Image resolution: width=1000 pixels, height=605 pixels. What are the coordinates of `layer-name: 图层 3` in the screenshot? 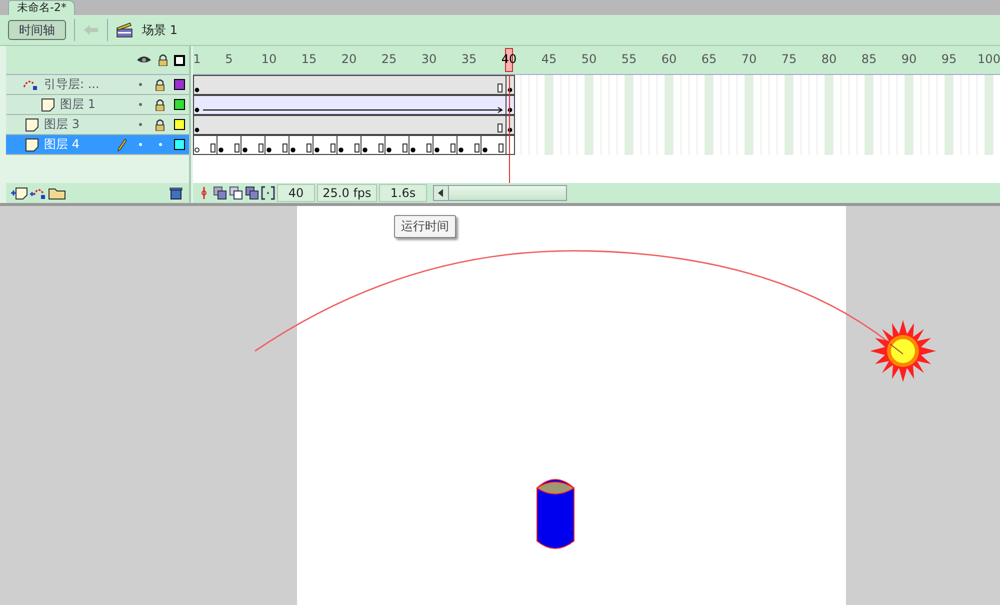 It's located at (62, 124).